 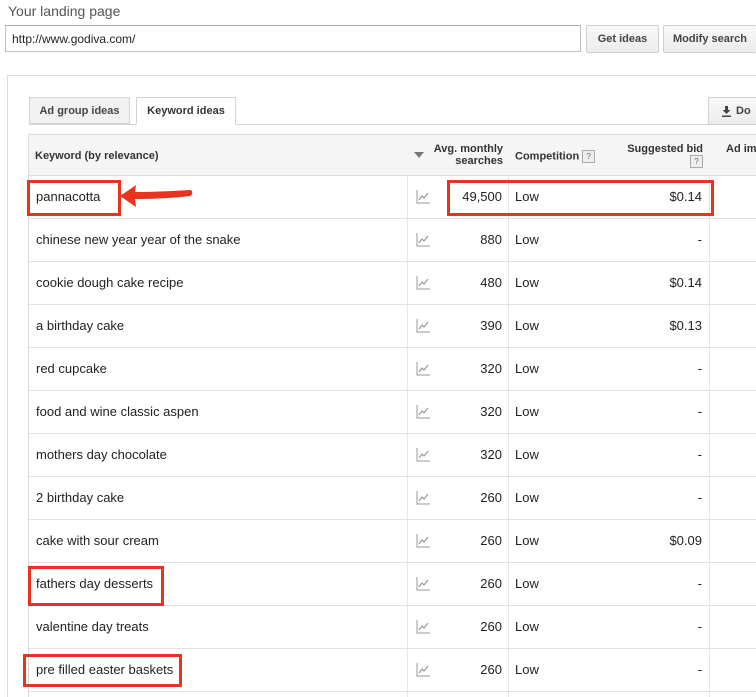 I want to click on table-row: cookie dough cake recipe 480 Low $0.14, so click(x=392, y=283).